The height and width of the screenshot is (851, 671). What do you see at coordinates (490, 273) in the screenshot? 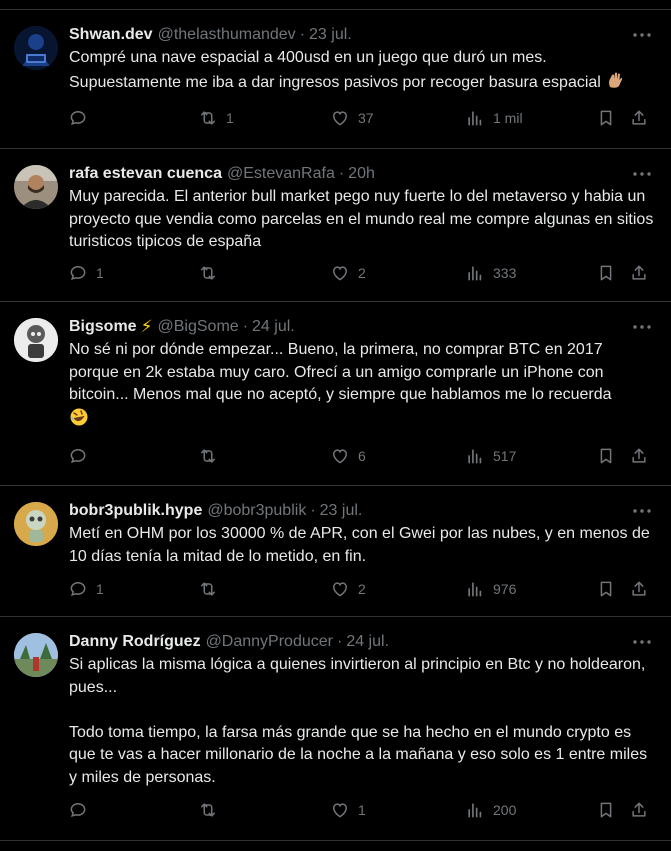
I see `views-button: 333` at bounding box center [490, 273].